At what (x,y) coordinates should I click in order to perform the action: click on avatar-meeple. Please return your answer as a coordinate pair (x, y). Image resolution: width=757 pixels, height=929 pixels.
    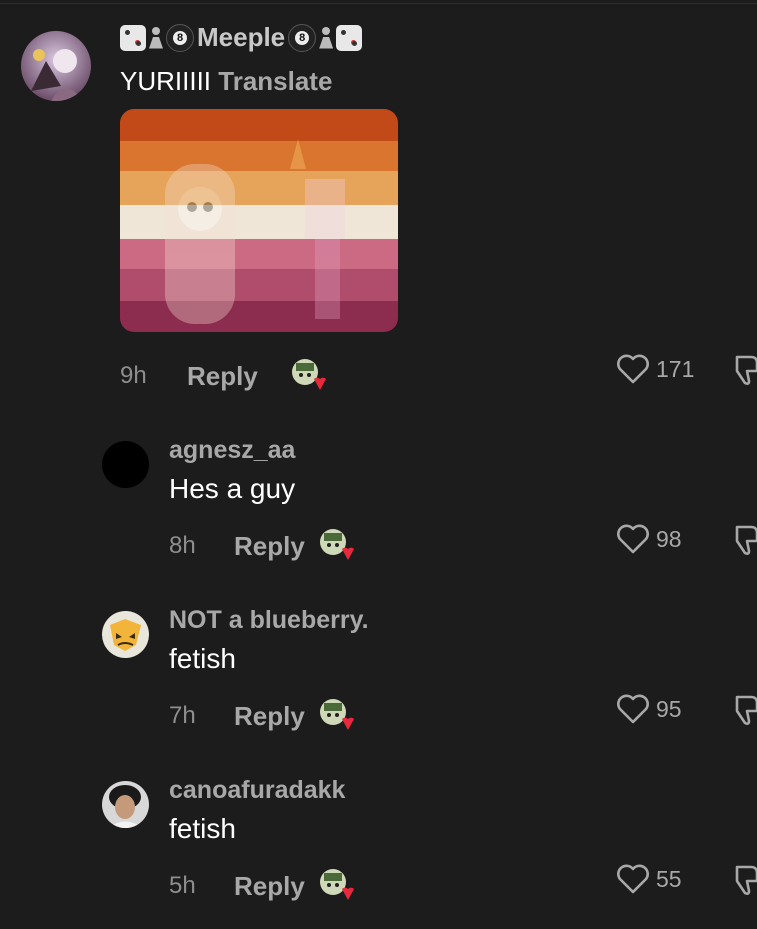
    Looking at the image, I should click on (56, 66).